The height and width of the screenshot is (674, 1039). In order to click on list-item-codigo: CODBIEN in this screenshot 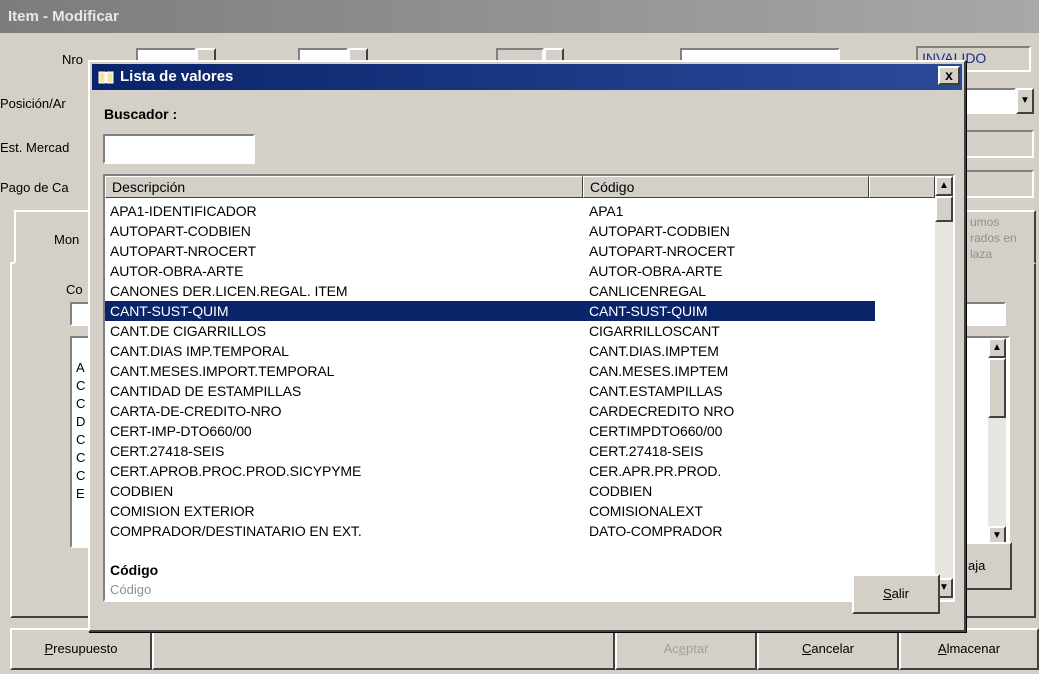, I will do `click(621, 491)`.